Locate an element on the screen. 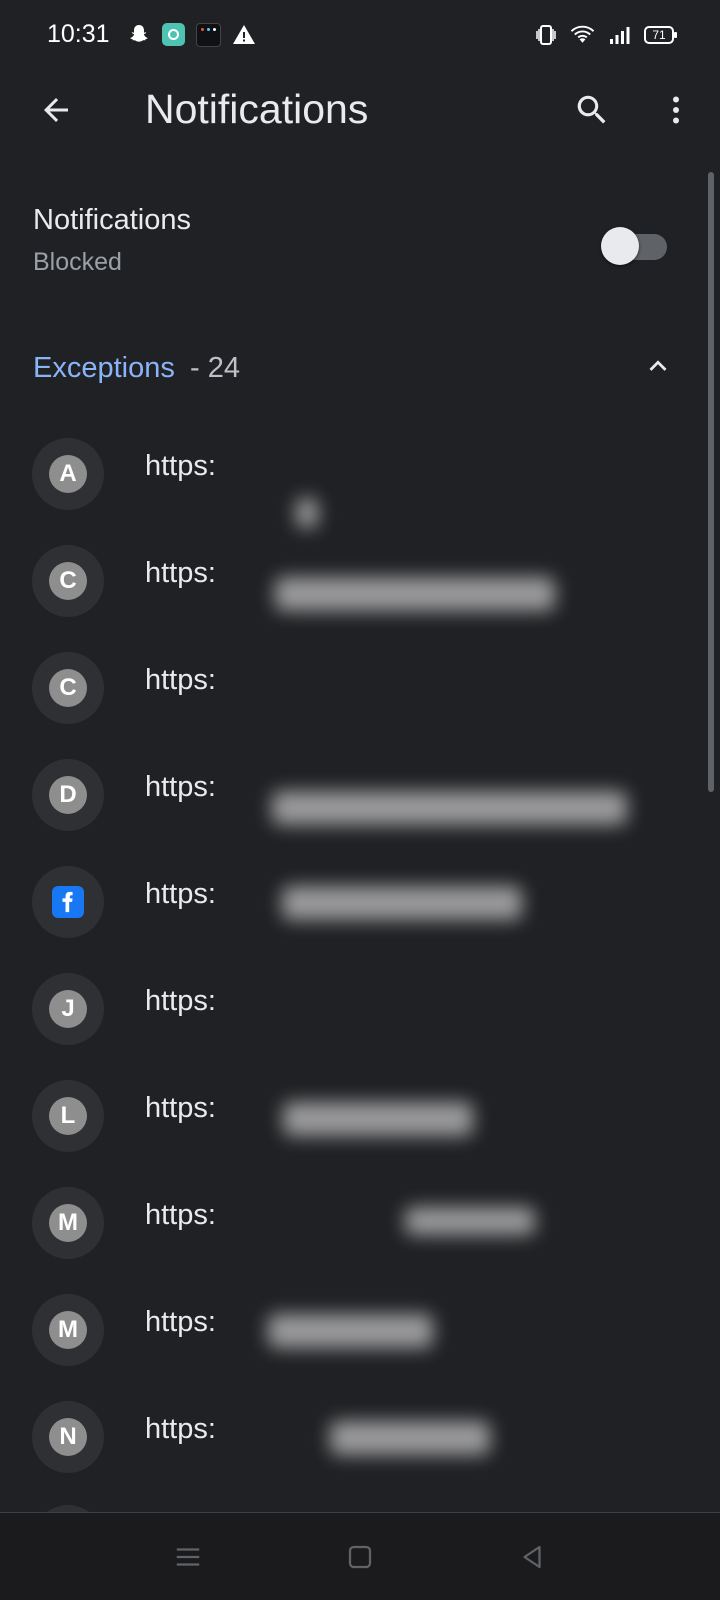 This screenshot has height=1600, width=720. search-icon is located at coordinates (591, 109).